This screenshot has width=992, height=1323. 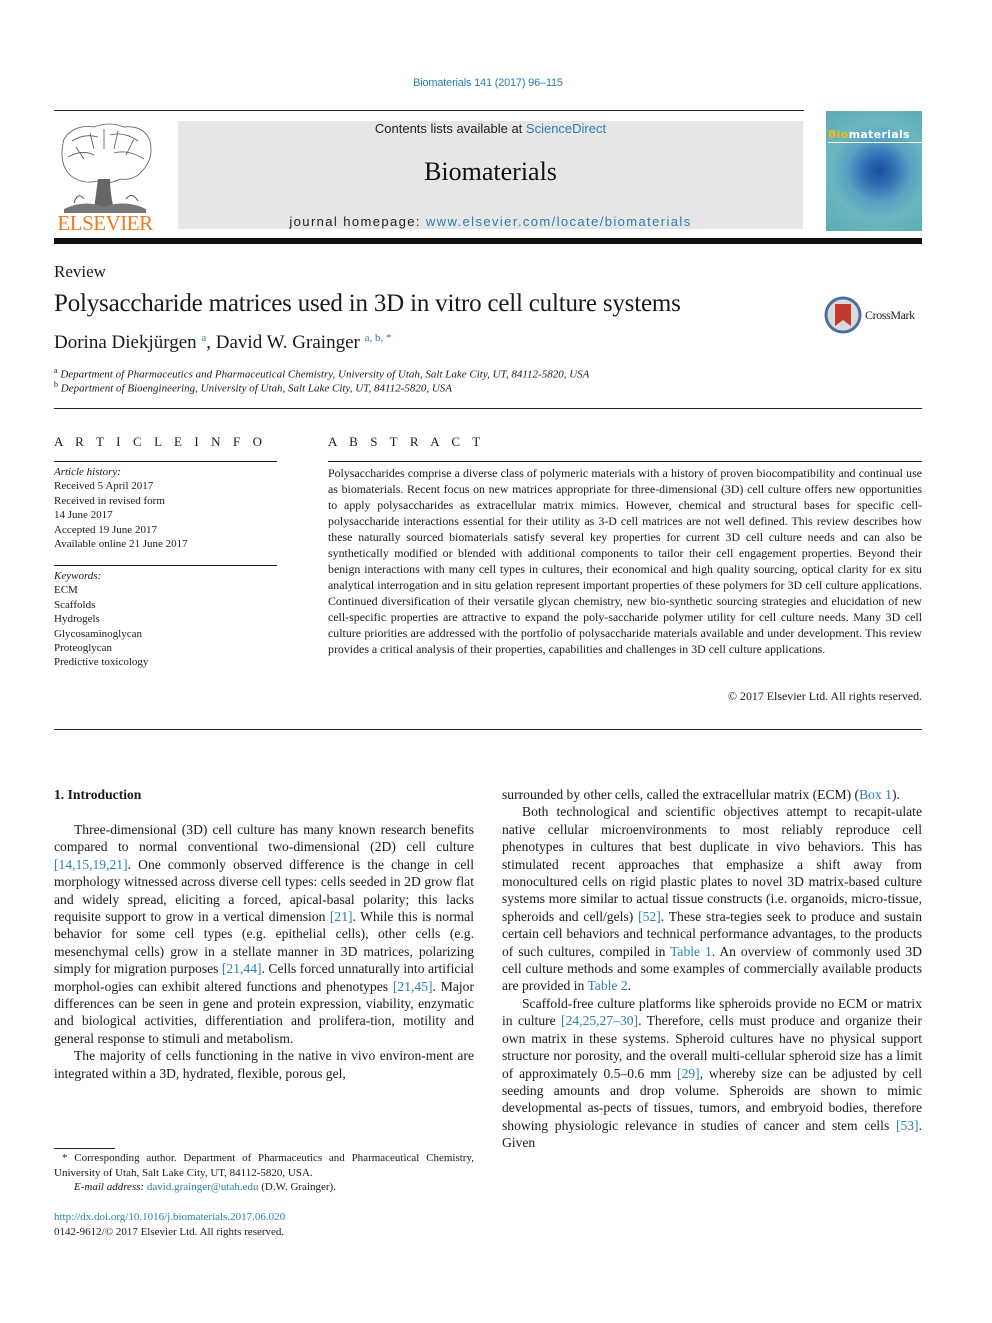 I want to click on header-rule, so click(x=429, y=110).